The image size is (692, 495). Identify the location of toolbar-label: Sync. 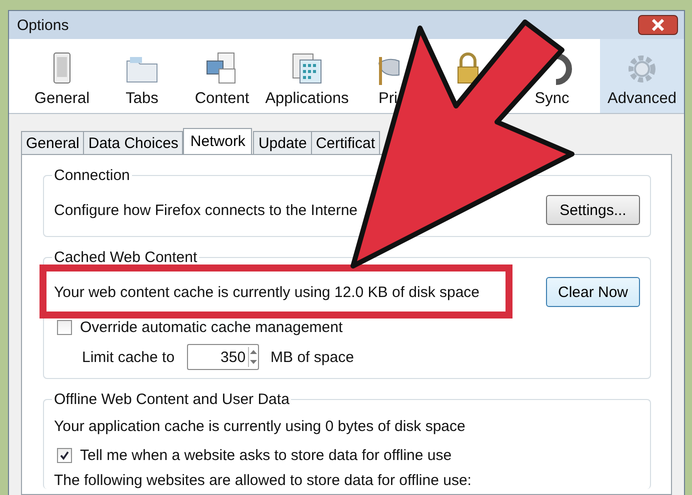
(552, 99).